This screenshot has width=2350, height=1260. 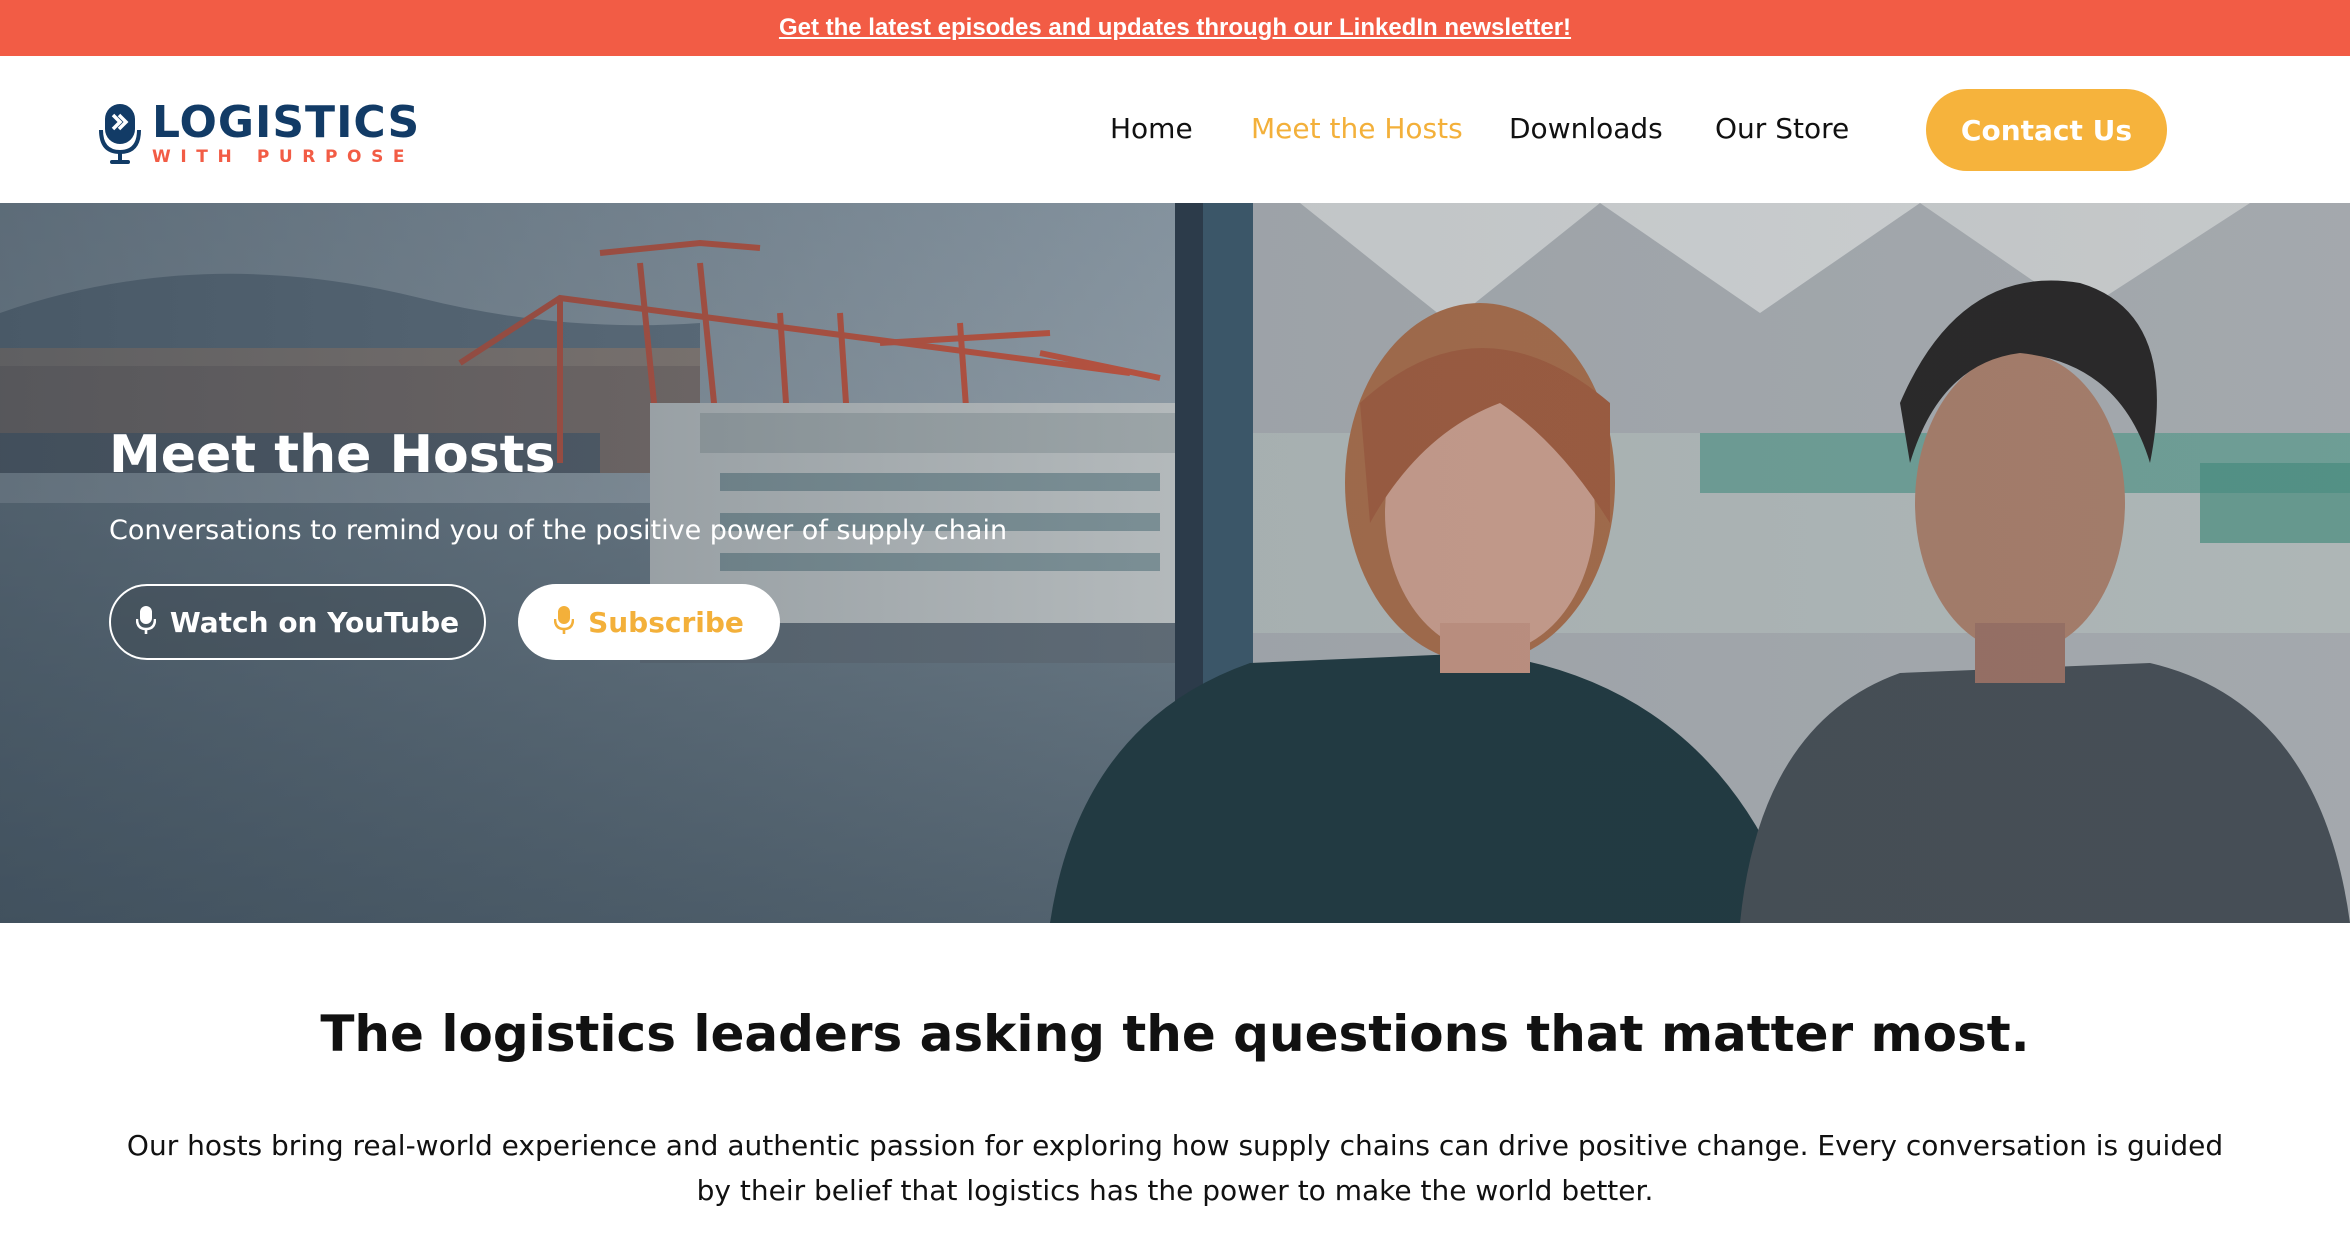 What do you see at coordinates (120, 133) in the screenshot?
I see `microphone-logo-icon` at bounding box center [120, 133].